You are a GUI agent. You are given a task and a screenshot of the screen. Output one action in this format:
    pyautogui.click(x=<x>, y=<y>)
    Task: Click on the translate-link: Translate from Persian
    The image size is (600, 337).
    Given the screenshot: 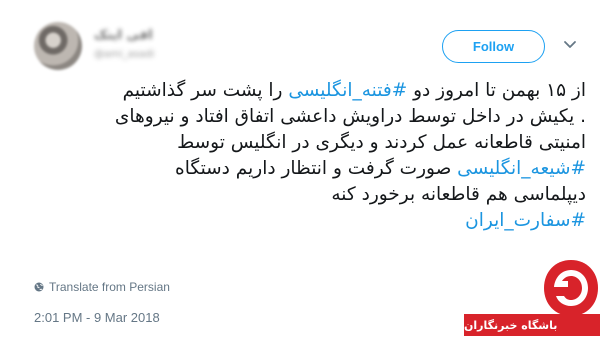 What is the action you would take?
    pyautogui.click(x=102, y=287)
    